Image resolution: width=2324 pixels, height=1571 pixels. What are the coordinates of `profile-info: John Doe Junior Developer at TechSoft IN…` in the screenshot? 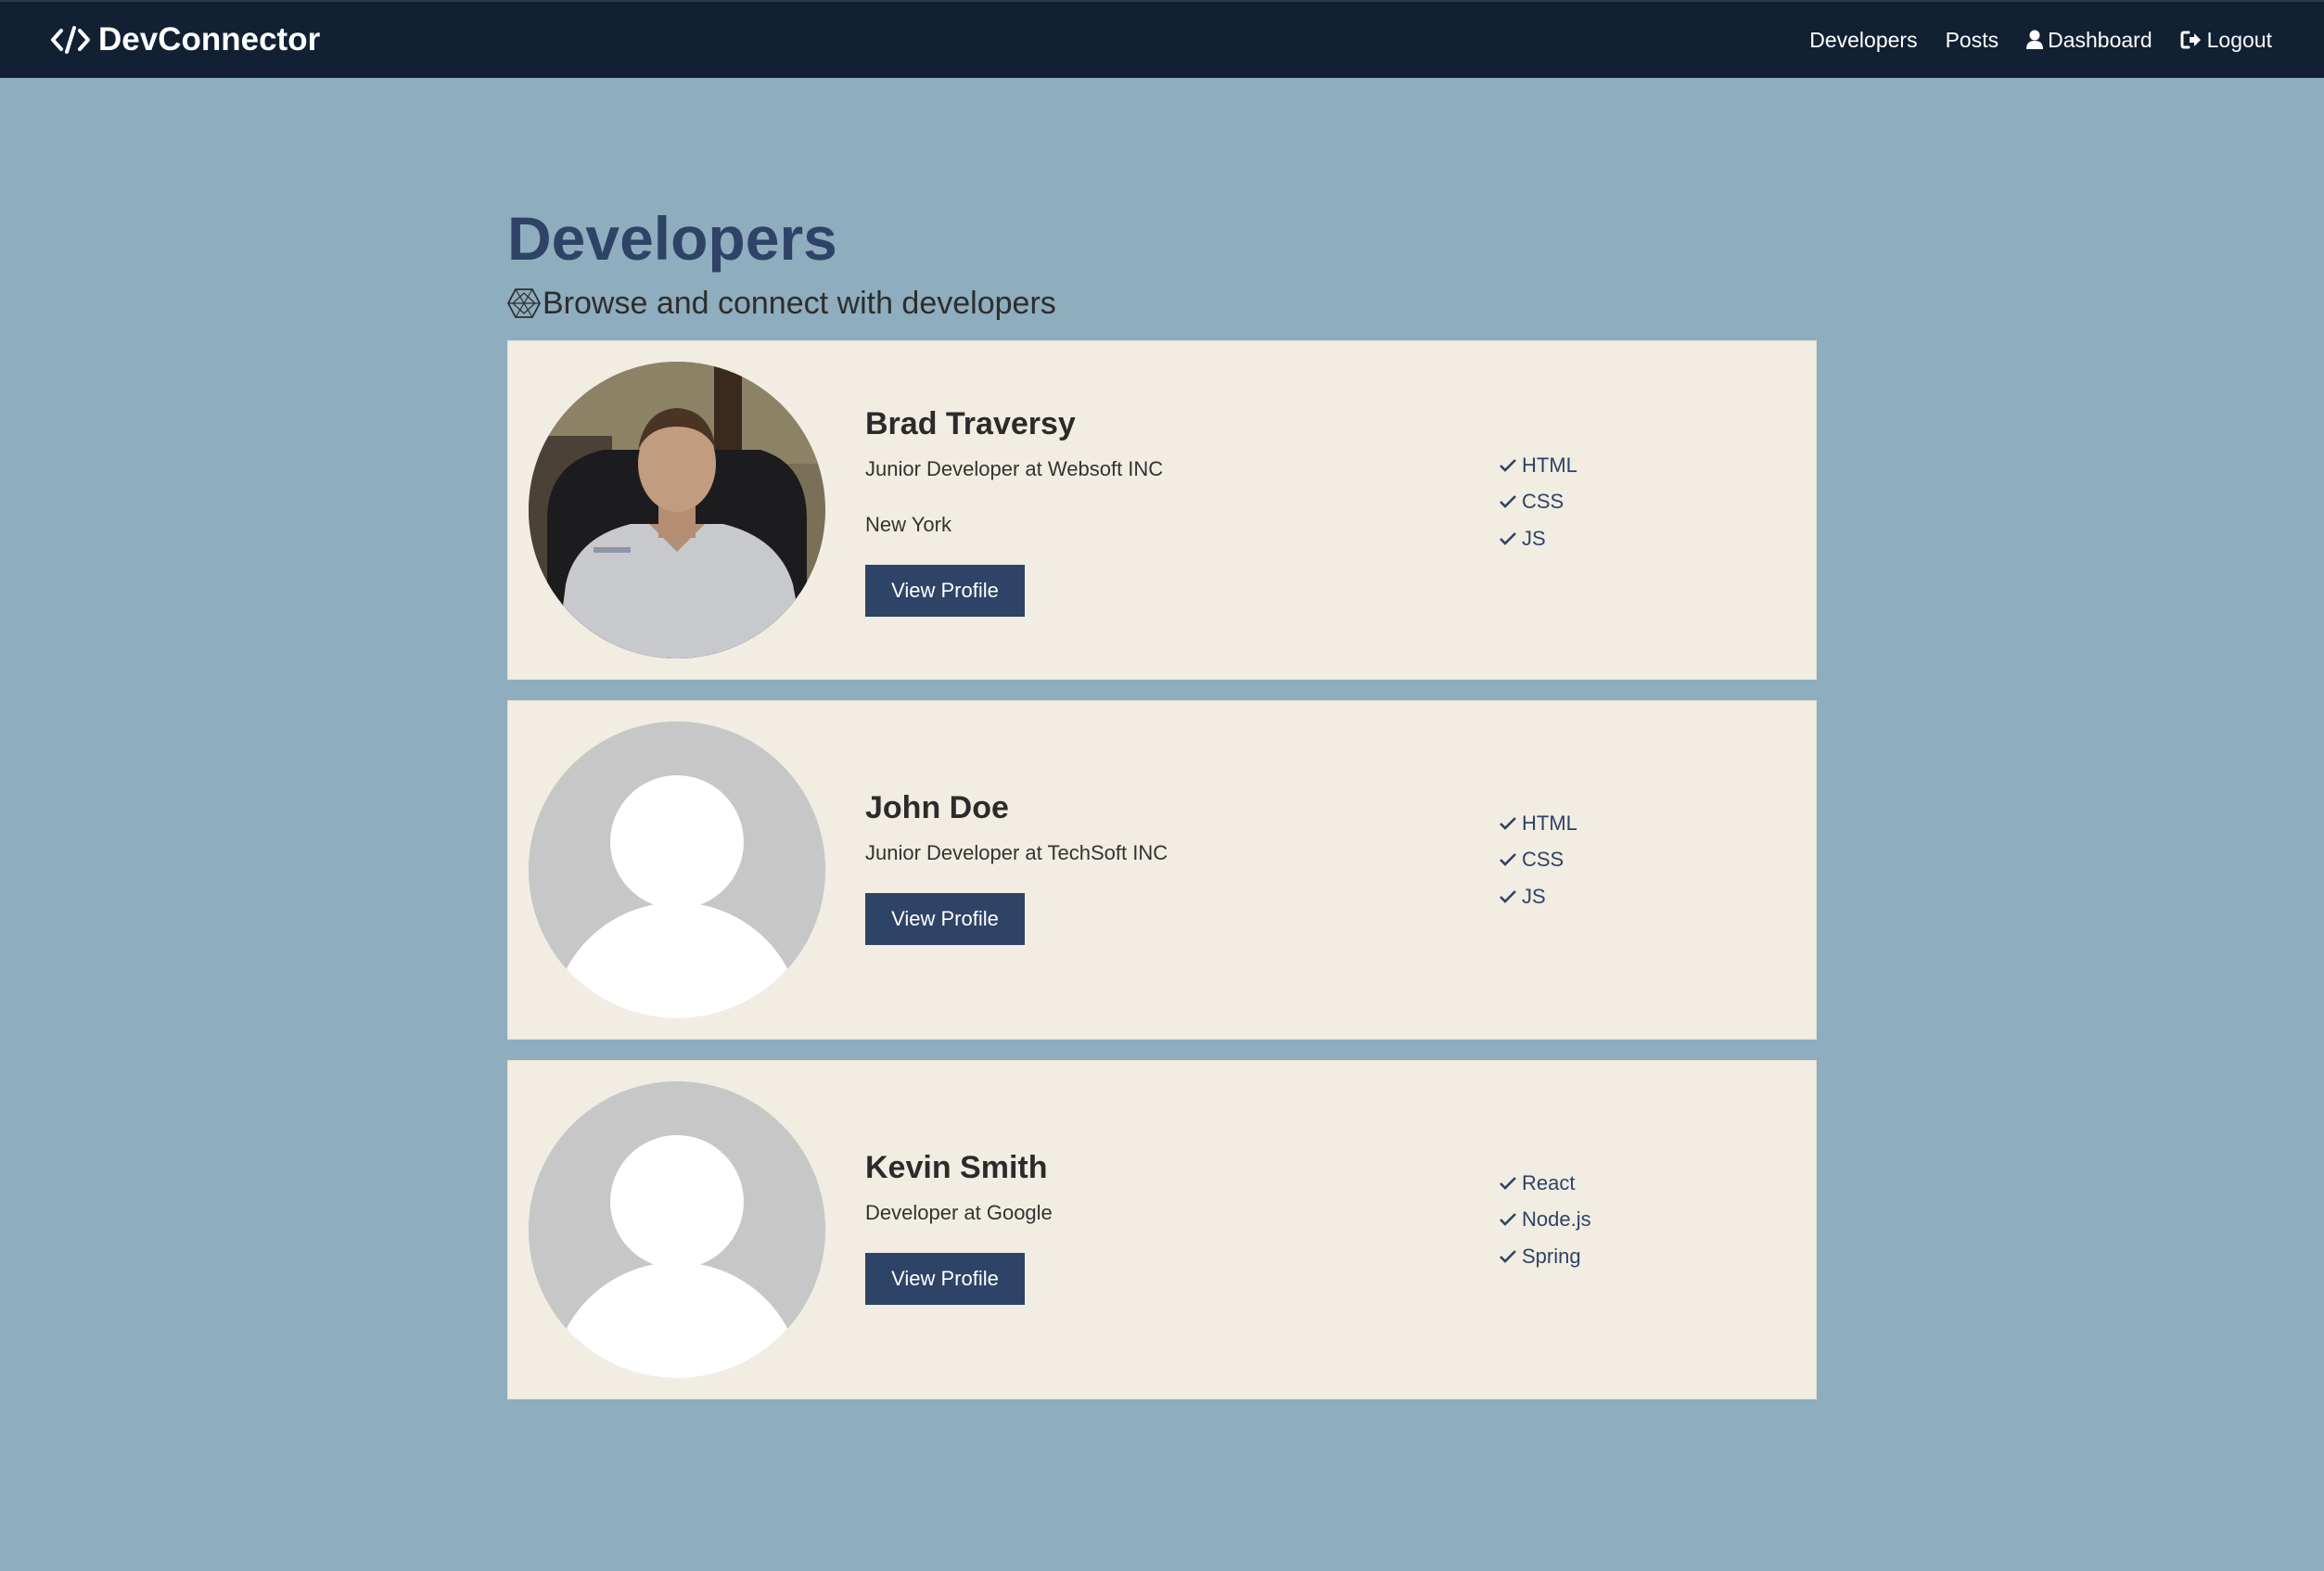 It's located at (1017, 868).